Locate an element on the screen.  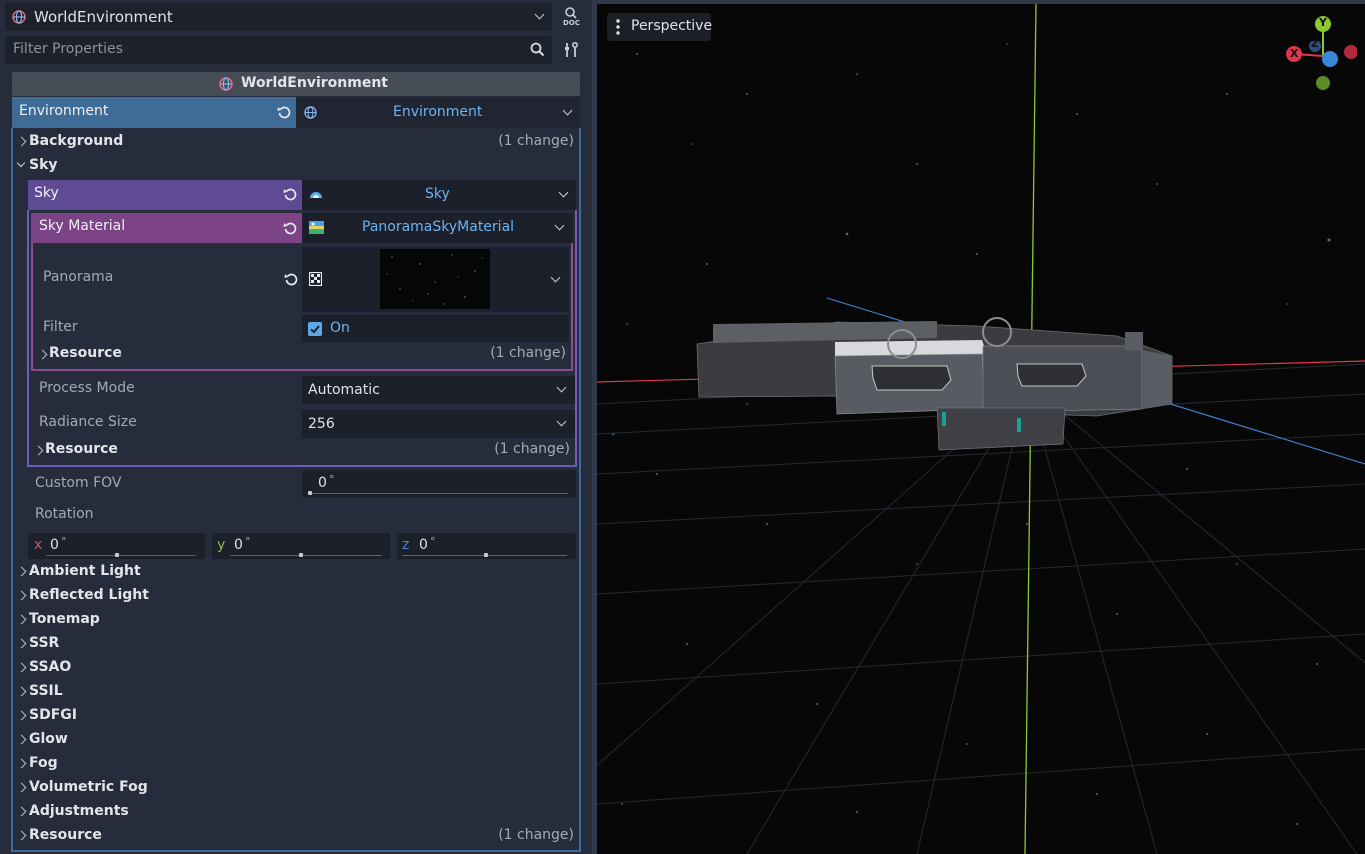
perspective-menu-button: Perspective is located at coordinates (660, 27).